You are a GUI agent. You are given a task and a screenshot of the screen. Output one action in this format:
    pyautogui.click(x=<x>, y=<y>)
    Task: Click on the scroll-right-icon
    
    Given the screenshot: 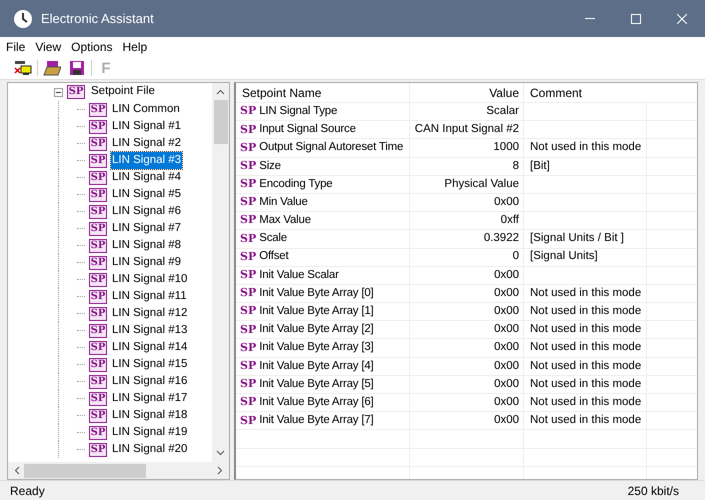 What is the action you would take?
    pyautogui.click(x=220, y=470)
    